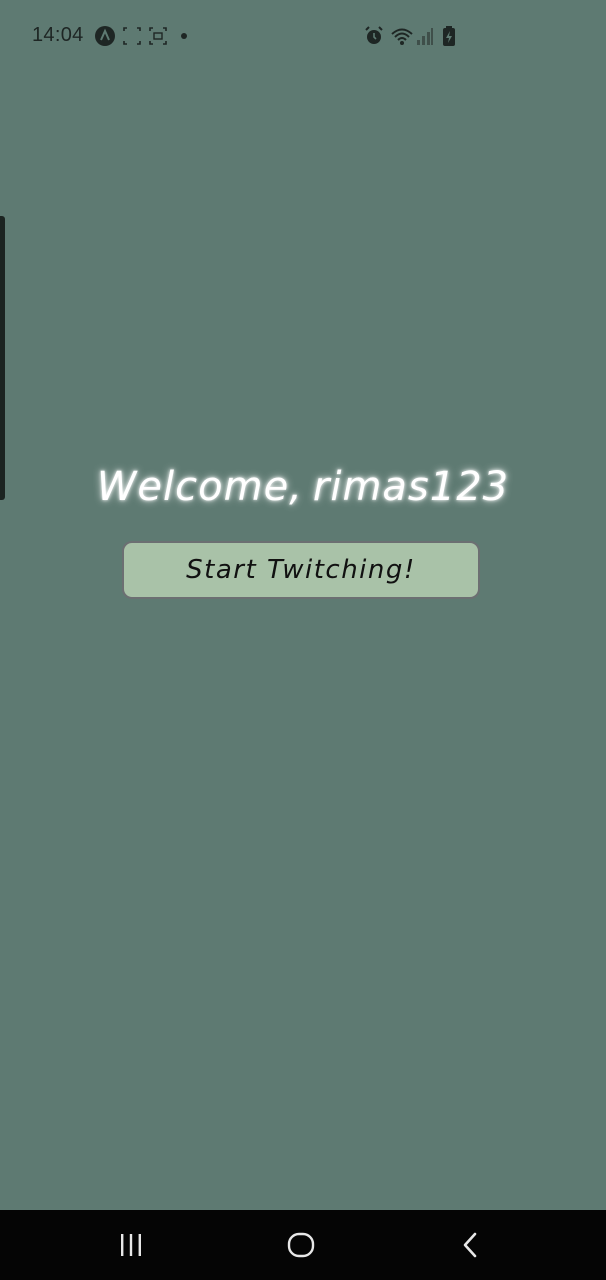 The image size is (606, 1280). I want to click on navigation-bar, so click(303, 1245).